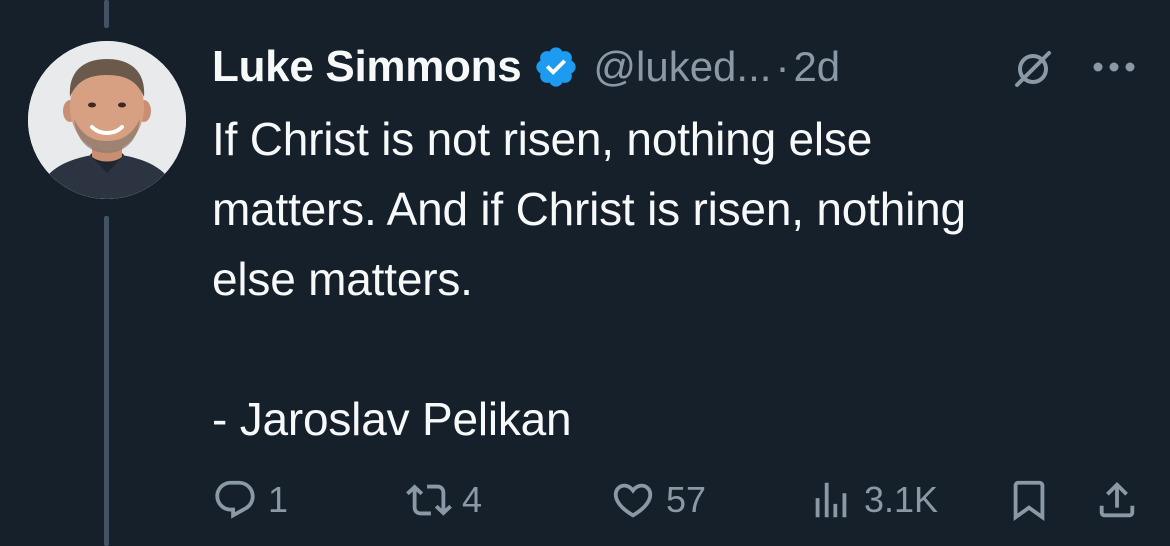 Image resolution: width=1170 pixels, height=546 pixels. Describe the element at coordinates (526, 67) in the screenshot. I see `tweet-header: Luke Simmons @luked... · 2d` at that location.